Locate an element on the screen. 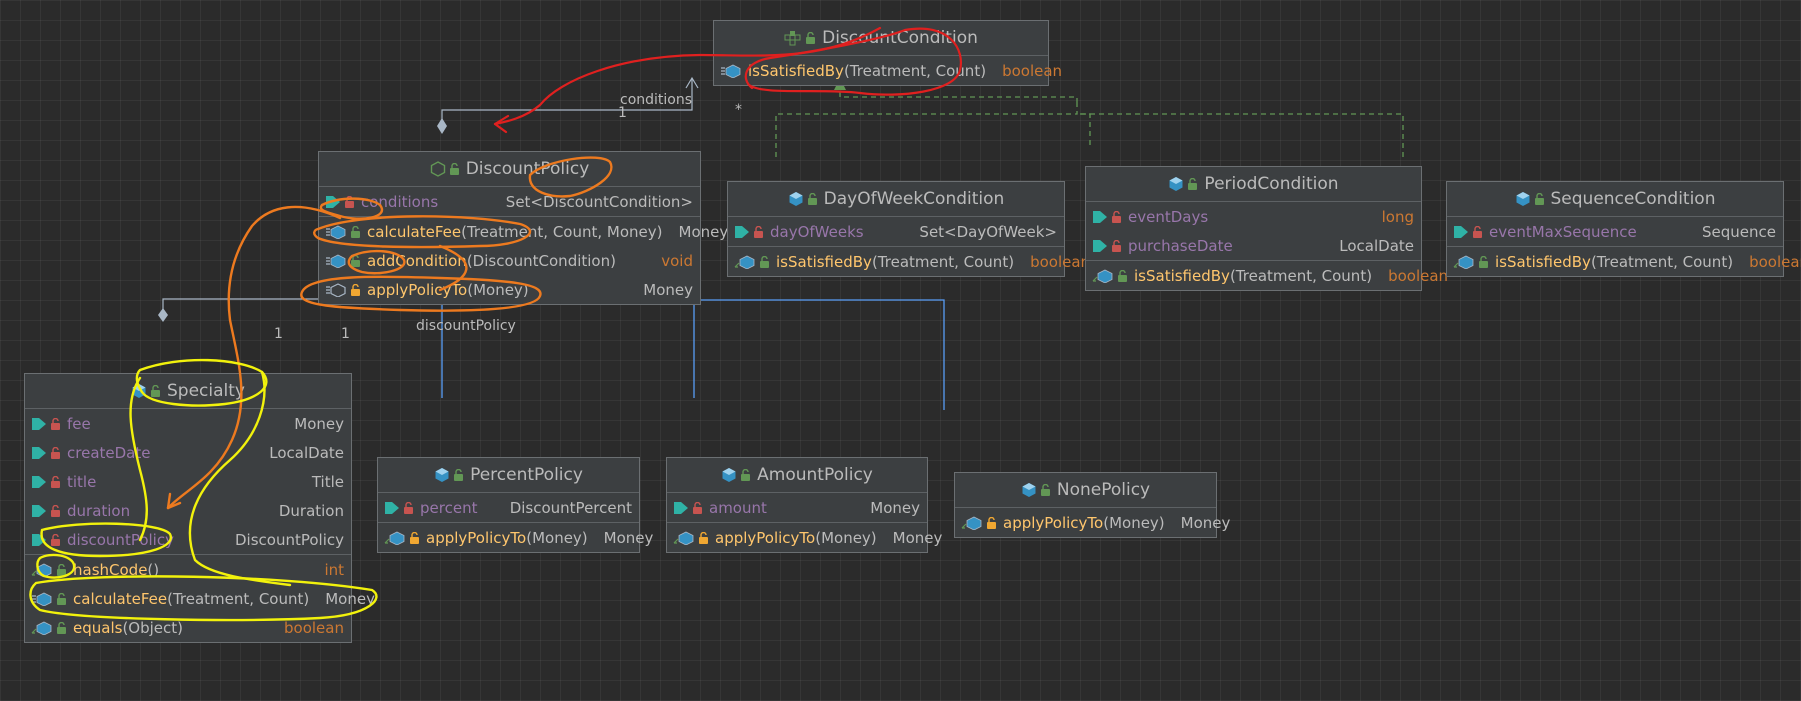  method-row: calculateFee(Treatment, Count) Money is located at coordinates (200, 598).